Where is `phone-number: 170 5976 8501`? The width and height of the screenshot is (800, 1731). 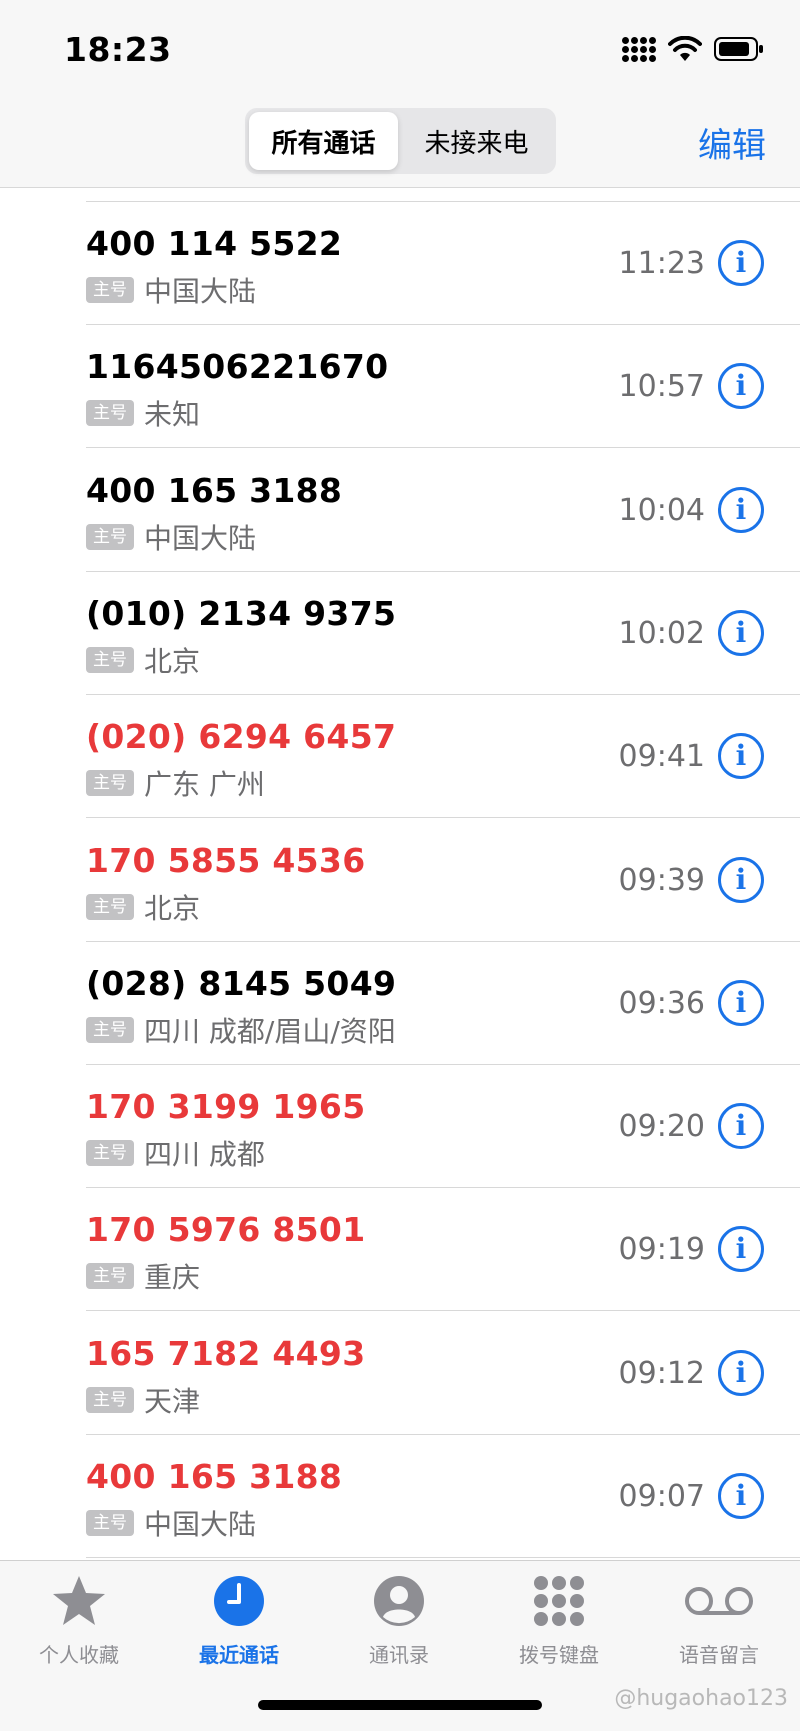
phone-number: 170 5976 8501 is located at coordinates (226, 1230).